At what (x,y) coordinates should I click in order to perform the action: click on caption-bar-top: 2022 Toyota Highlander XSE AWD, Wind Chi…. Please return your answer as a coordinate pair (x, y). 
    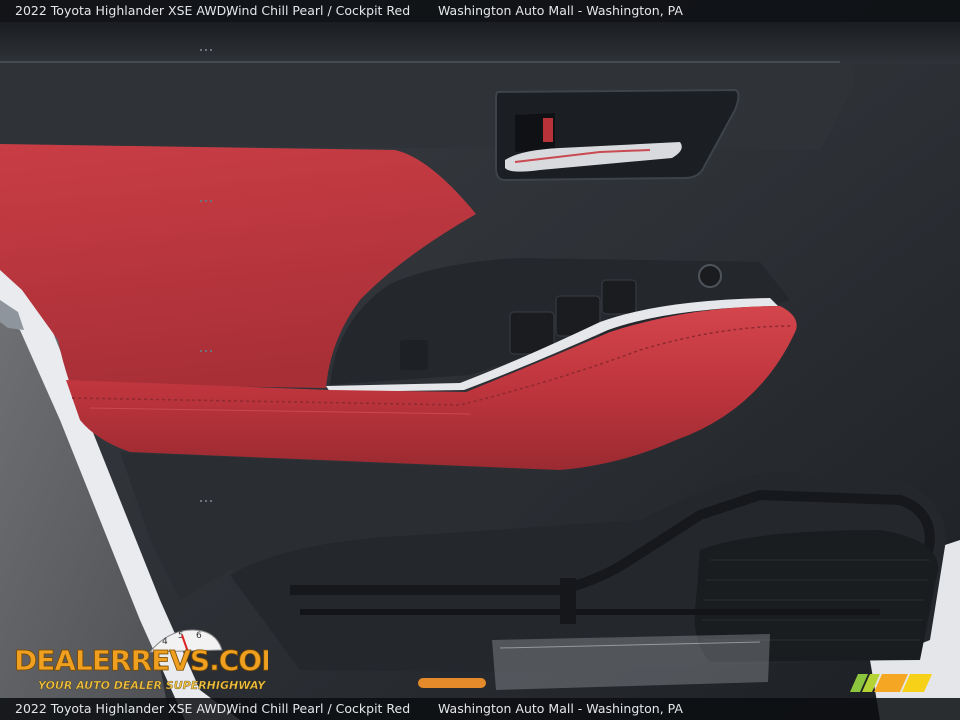
    Looking at the image, I should click on (480, 11).